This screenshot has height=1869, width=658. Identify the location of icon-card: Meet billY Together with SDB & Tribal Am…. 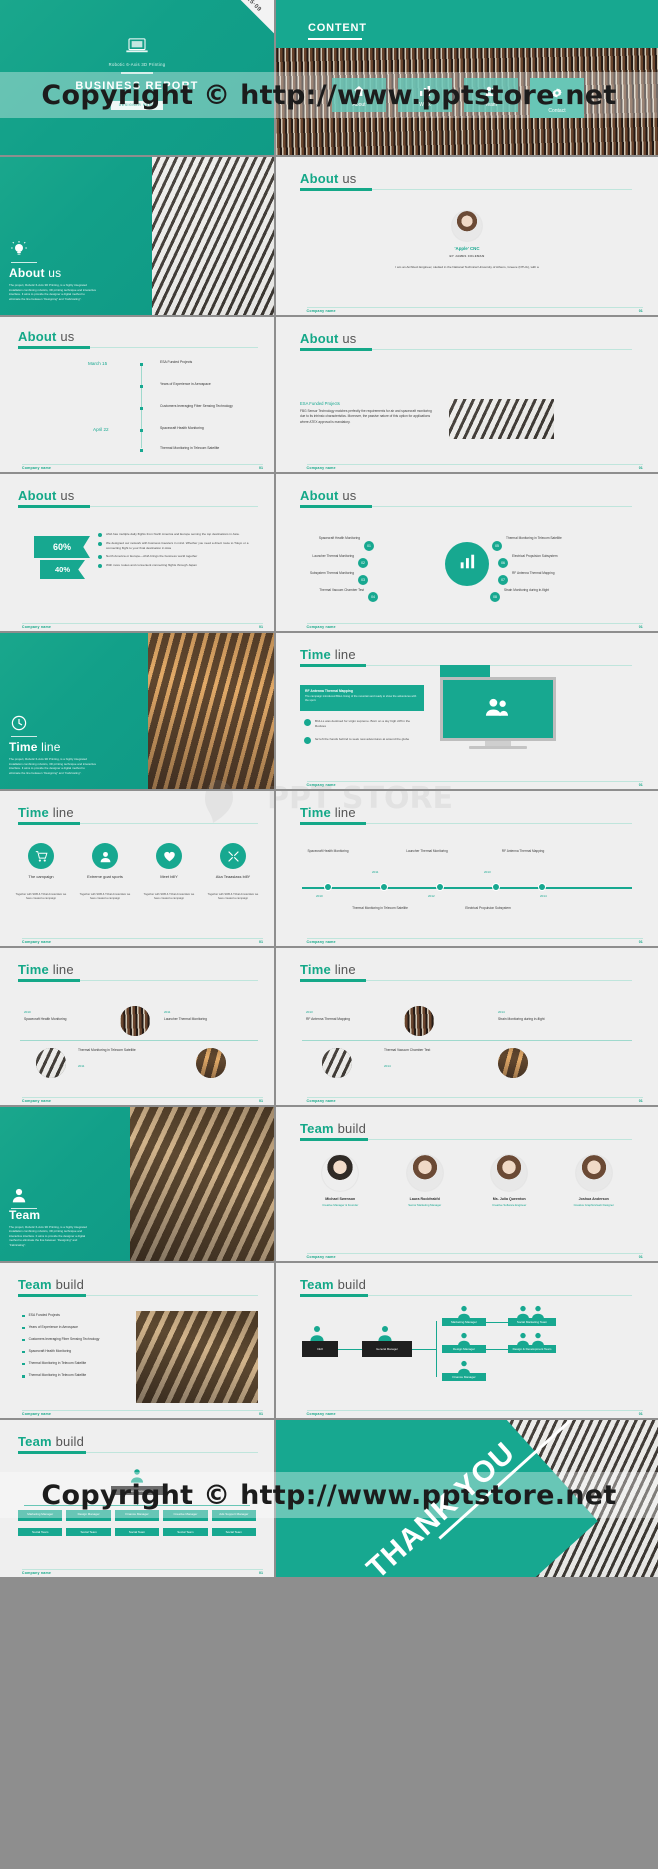
(169, 872).